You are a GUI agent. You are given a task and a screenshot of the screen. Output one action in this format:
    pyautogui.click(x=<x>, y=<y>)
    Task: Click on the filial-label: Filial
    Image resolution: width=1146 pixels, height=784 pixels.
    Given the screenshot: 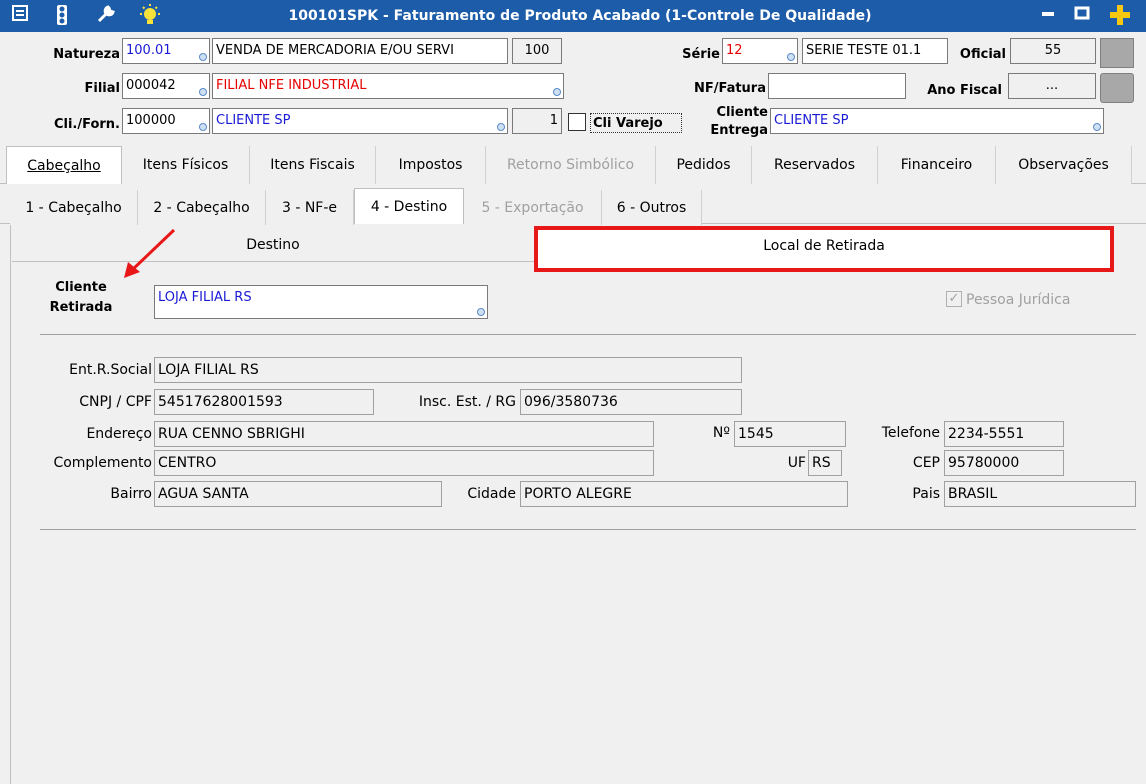 What is the action you would take?
    pyautogui.click(x=102, y=88)
    